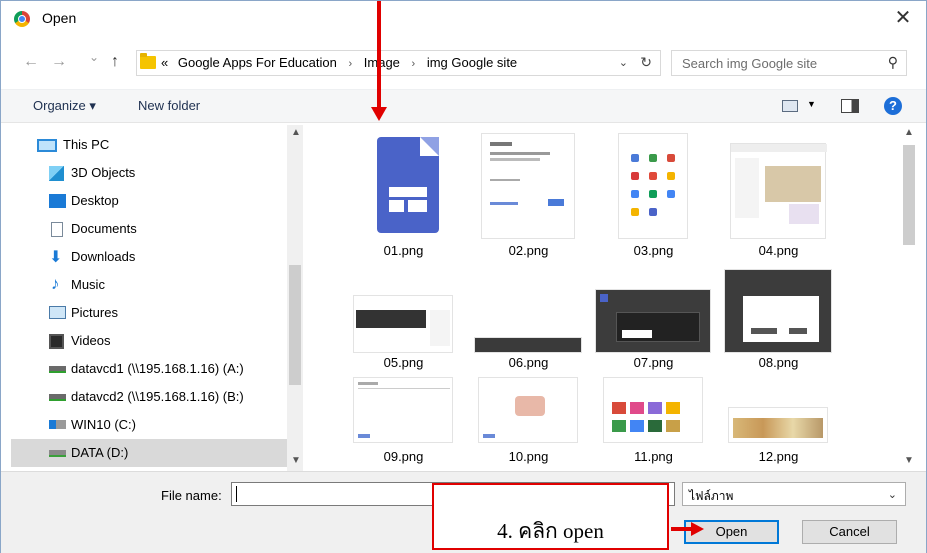 Image resolution: width=927 pixels, height=553 pixels. I want to click on chrome-icon, so click(22, 19).